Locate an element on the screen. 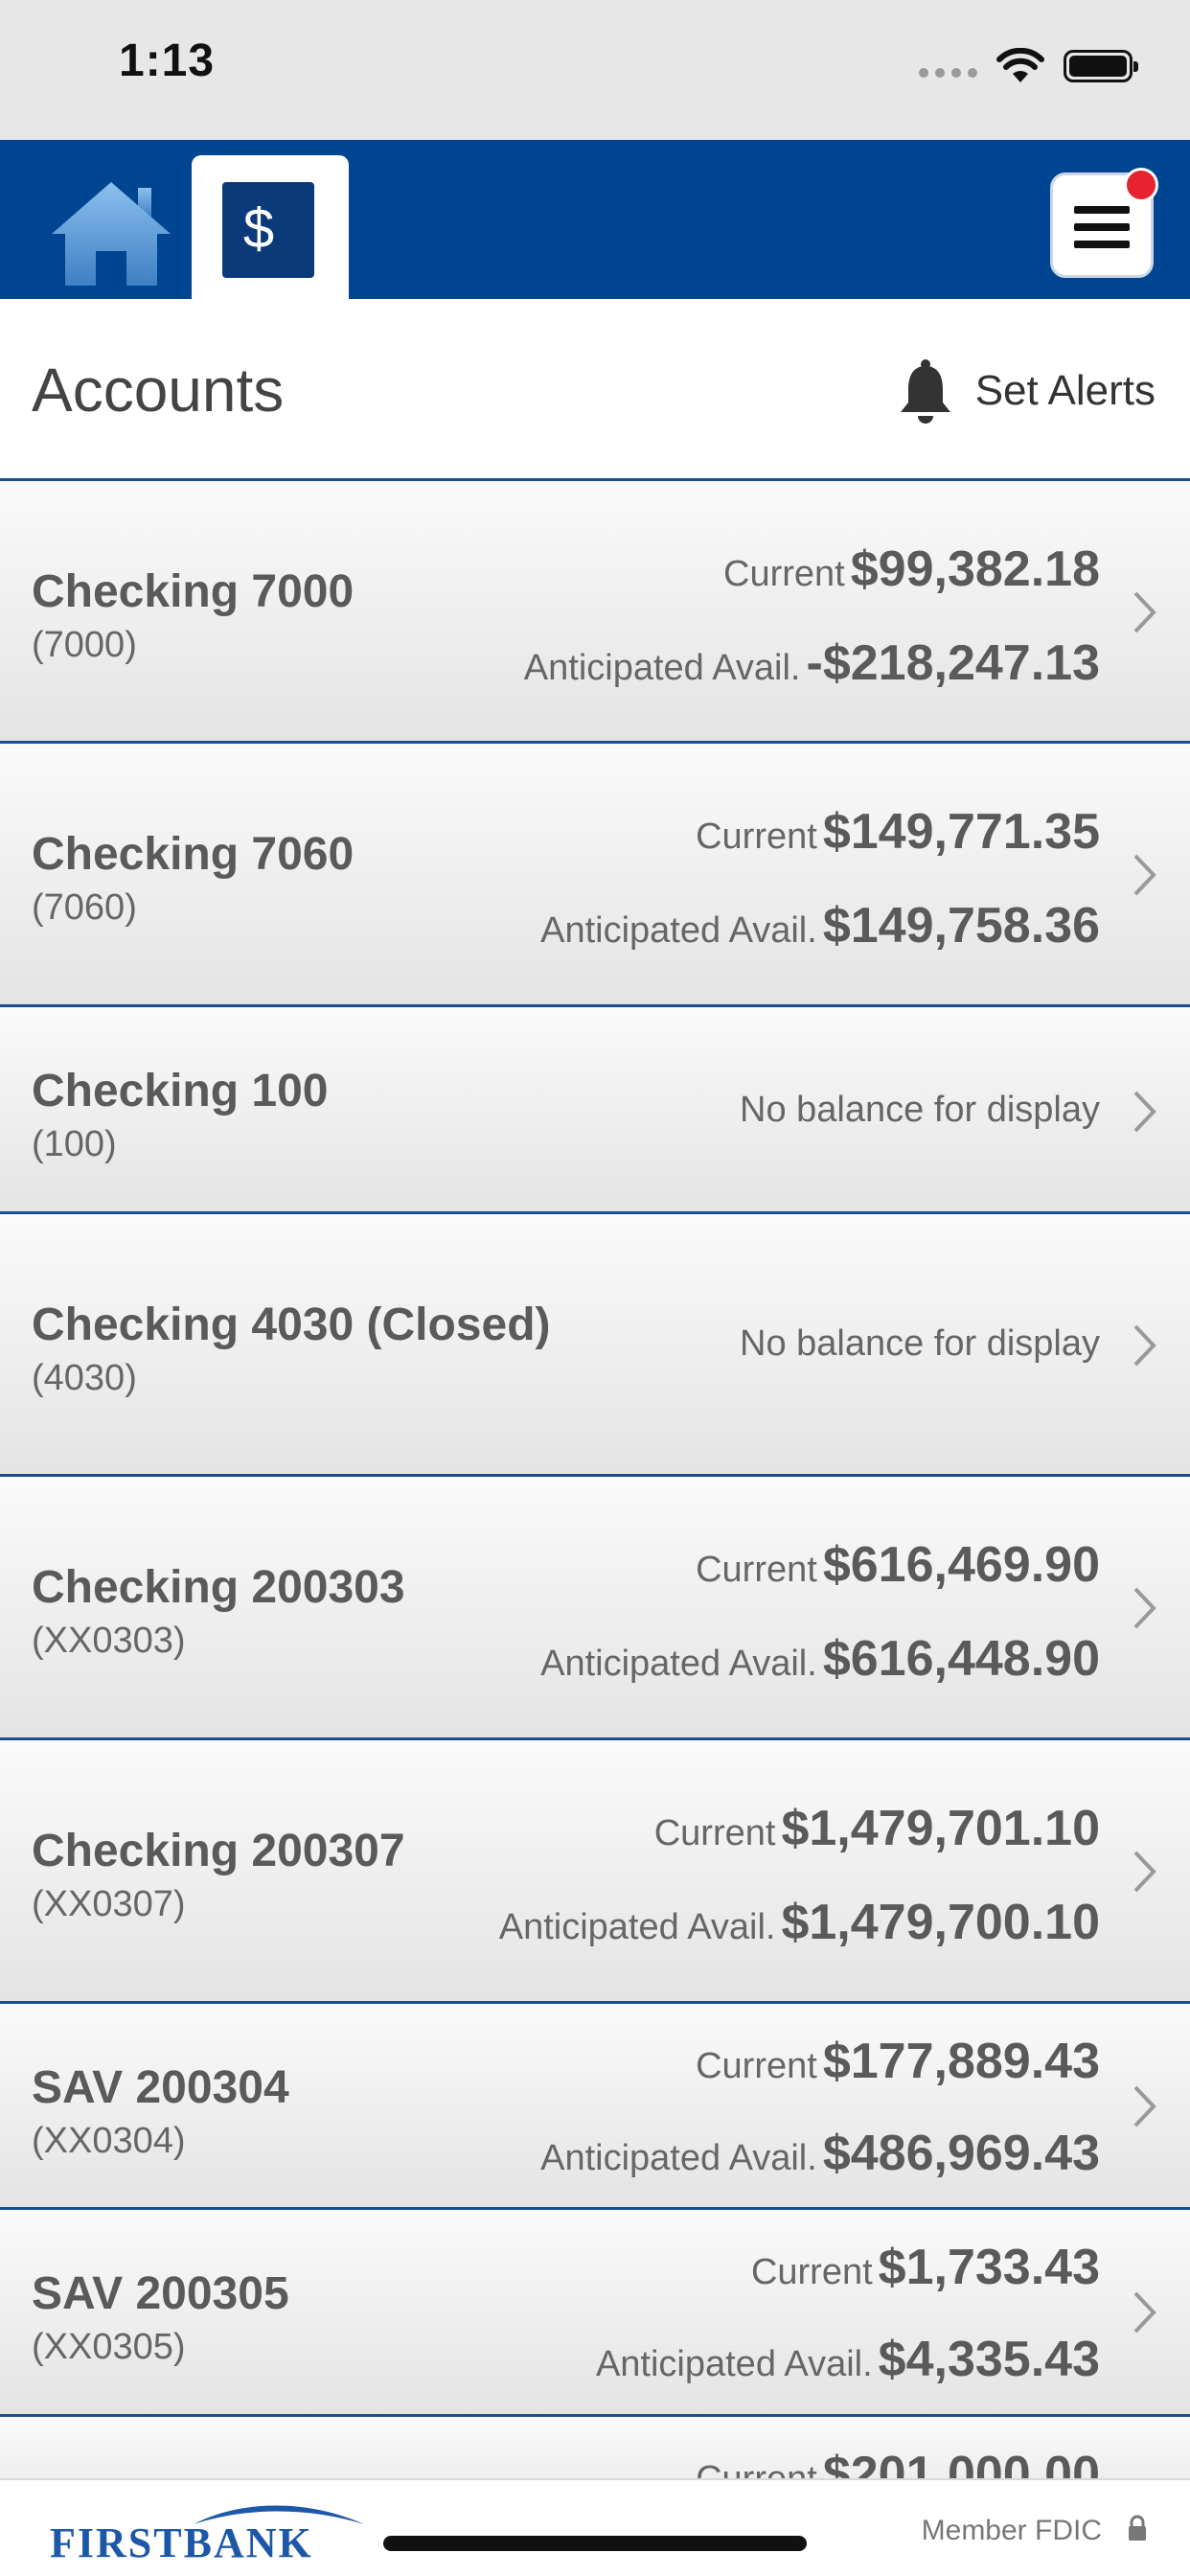 The image size is (1190, 2576). status-icons is located at coordinates (1029, 66).